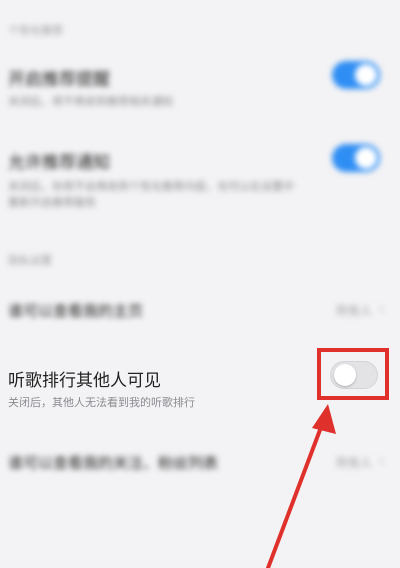 The image size is (400, 568). What do you see at coordinates (301, 486) in the screenshot?
I see `annotation-arrow-icon` at bounding box center [301, 486].